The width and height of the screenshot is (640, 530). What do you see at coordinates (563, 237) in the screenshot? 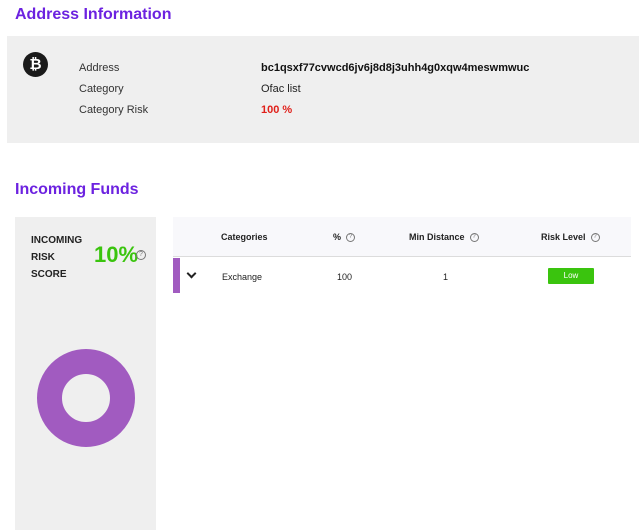
I see `header-label: Risk Level` at bounding box center [563, 237].